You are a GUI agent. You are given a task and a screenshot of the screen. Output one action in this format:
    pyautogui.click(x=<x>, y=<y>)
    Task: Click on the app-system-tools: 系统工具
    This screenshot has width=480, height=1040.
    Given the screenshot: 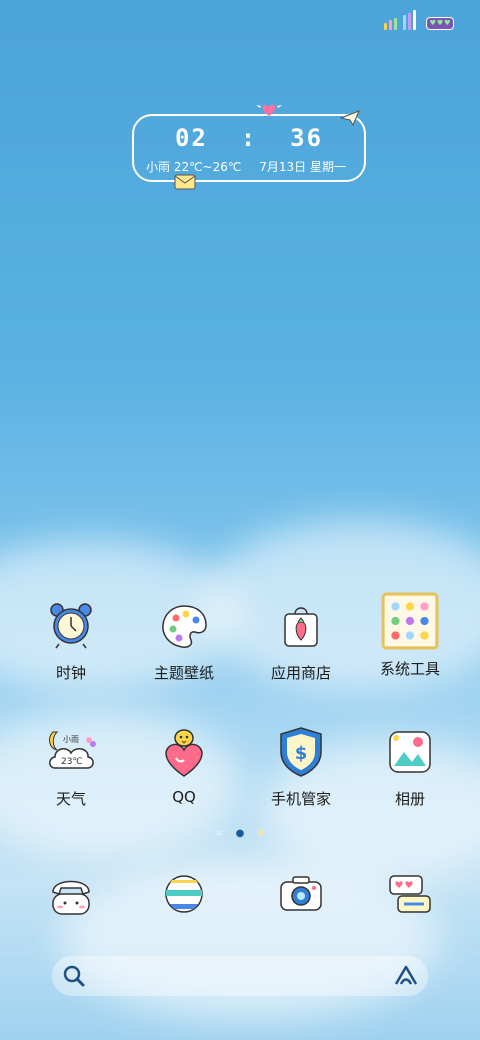 What is the action you would take?
    pyautogui.click(x=410, y=635)
    